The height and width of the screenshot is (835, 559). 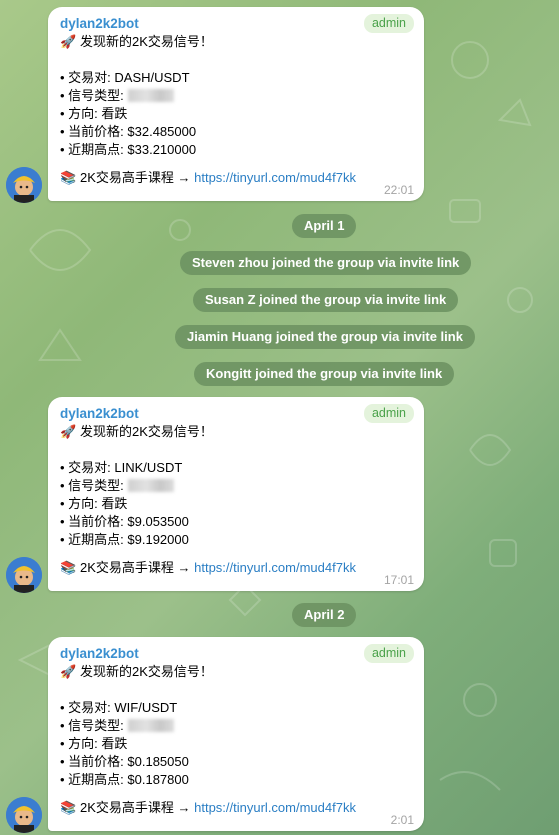 I want to click on trade-pair: • 交易对: LINK/USDT, so click(x=121, y=467).